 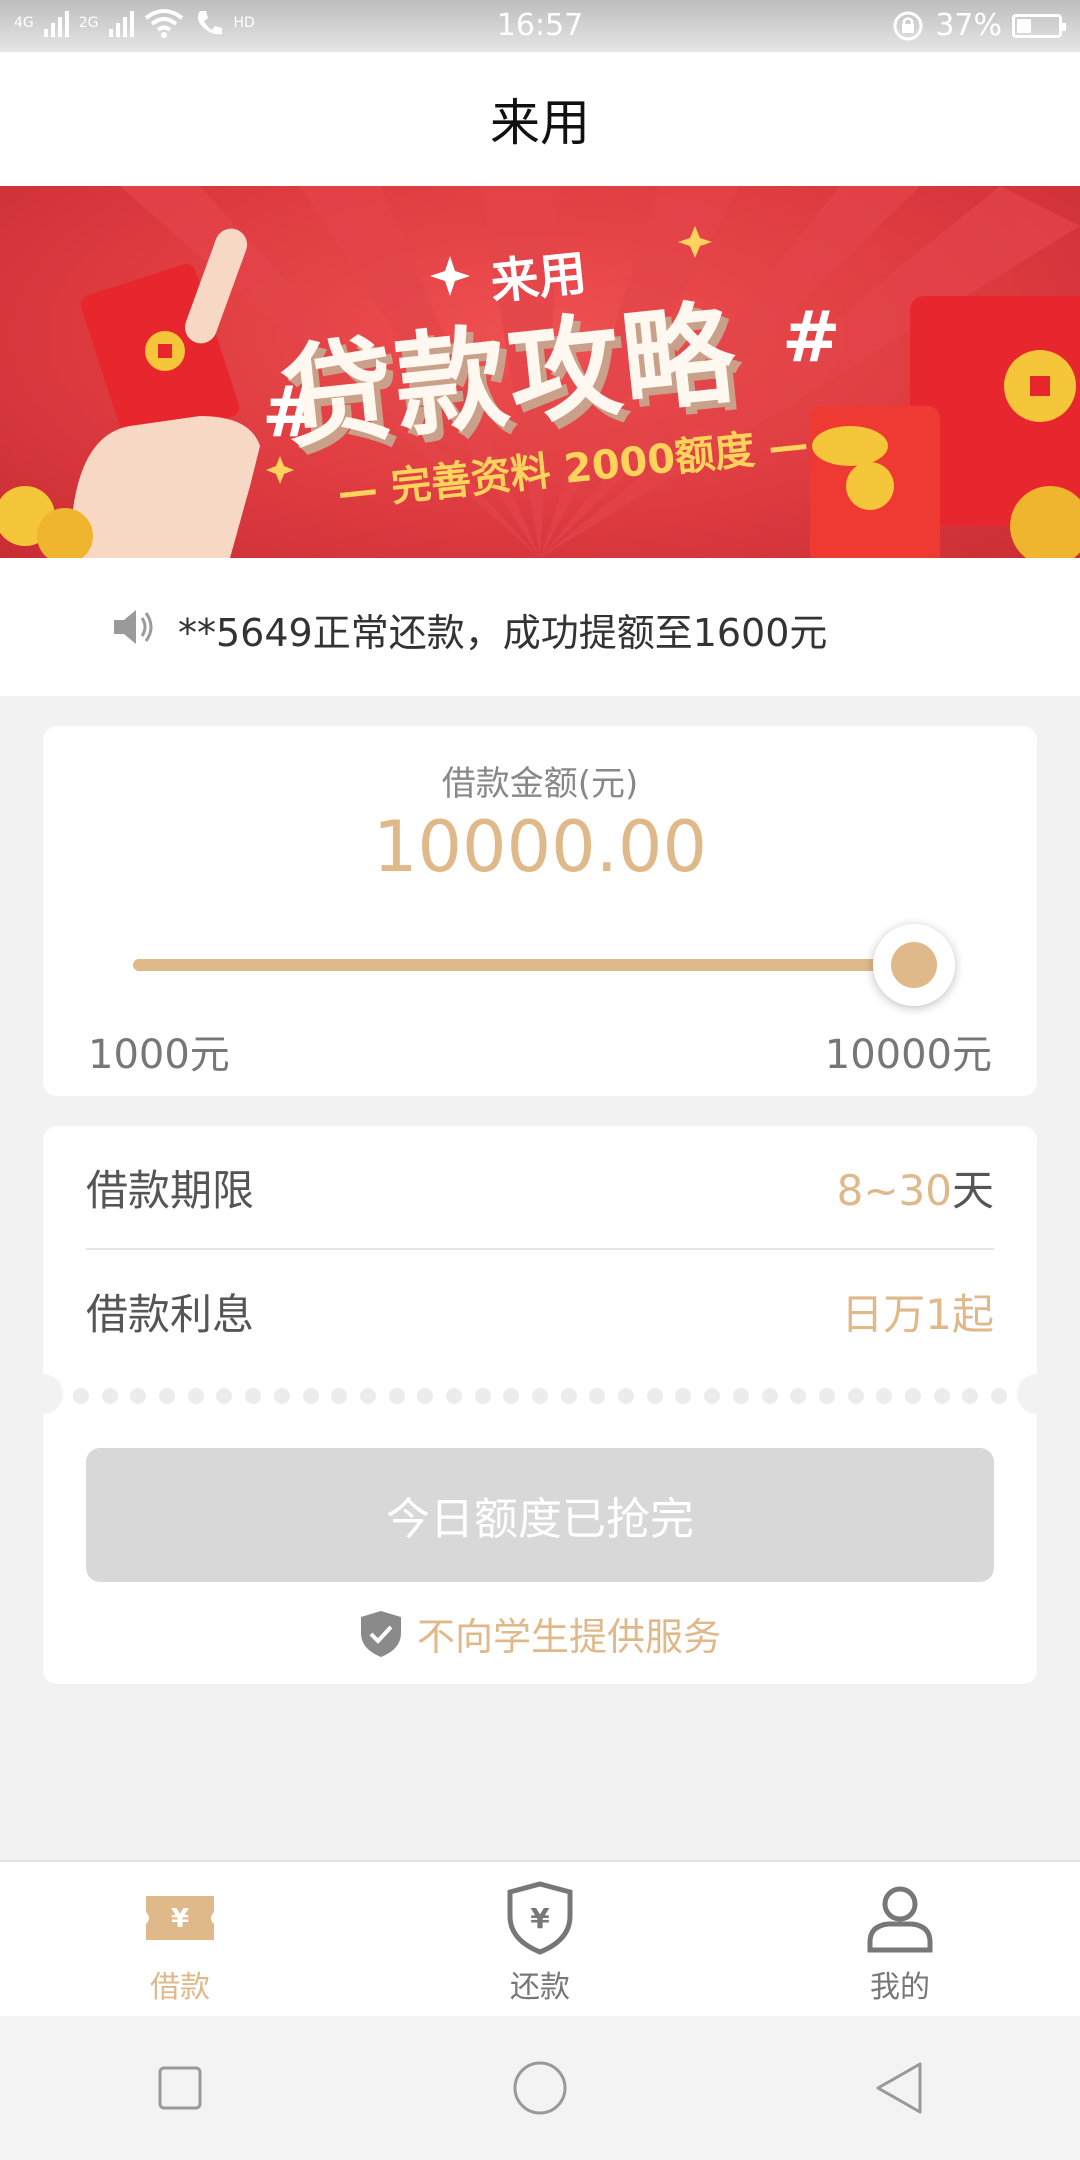 I want to click on tab-mine: 我的, so click(x=900, y=1939).